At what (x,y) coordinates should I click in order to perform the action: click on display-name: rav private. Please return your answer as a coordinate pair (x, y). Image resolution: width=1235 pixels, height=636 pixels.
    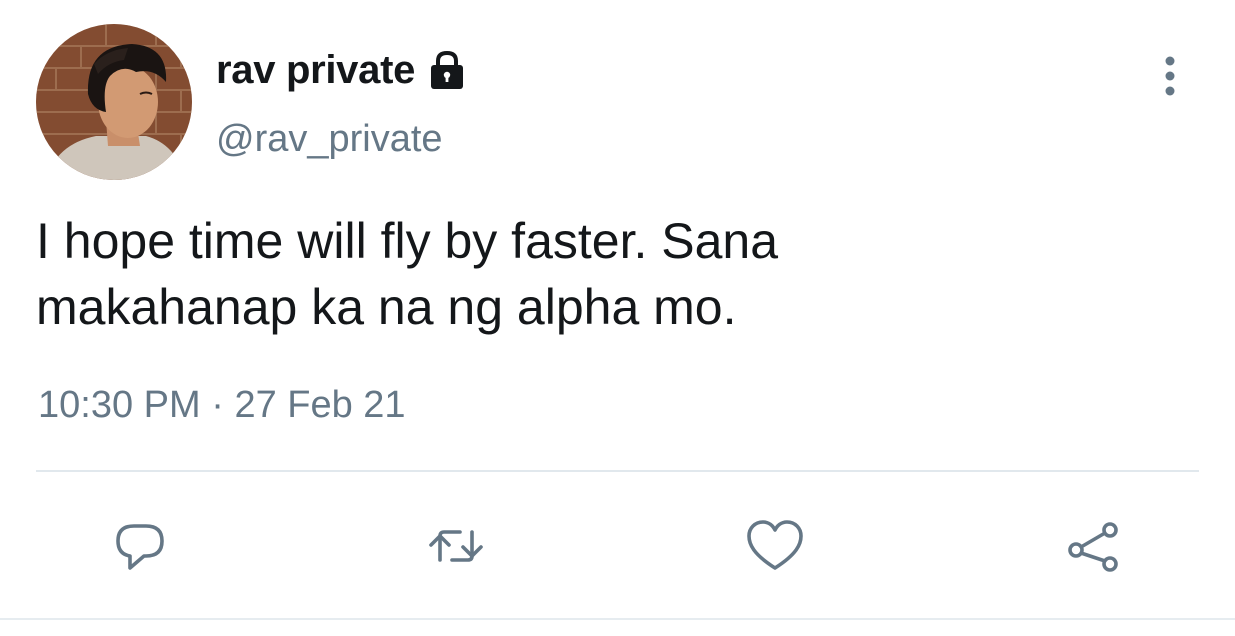
    Looking at the image, I should click on (315, 70).